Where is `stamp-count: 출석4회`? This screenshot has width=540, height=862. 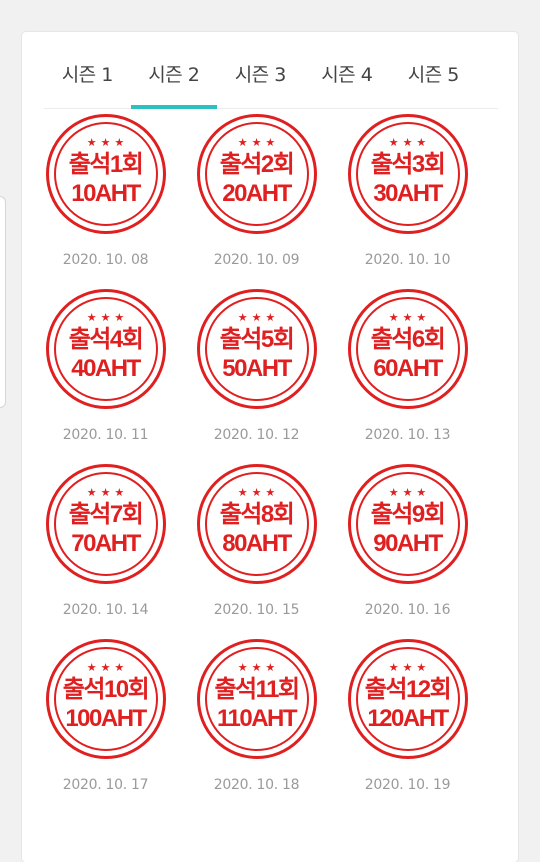 stamp-count: 출석4회 is located at coordinates (106, 339).